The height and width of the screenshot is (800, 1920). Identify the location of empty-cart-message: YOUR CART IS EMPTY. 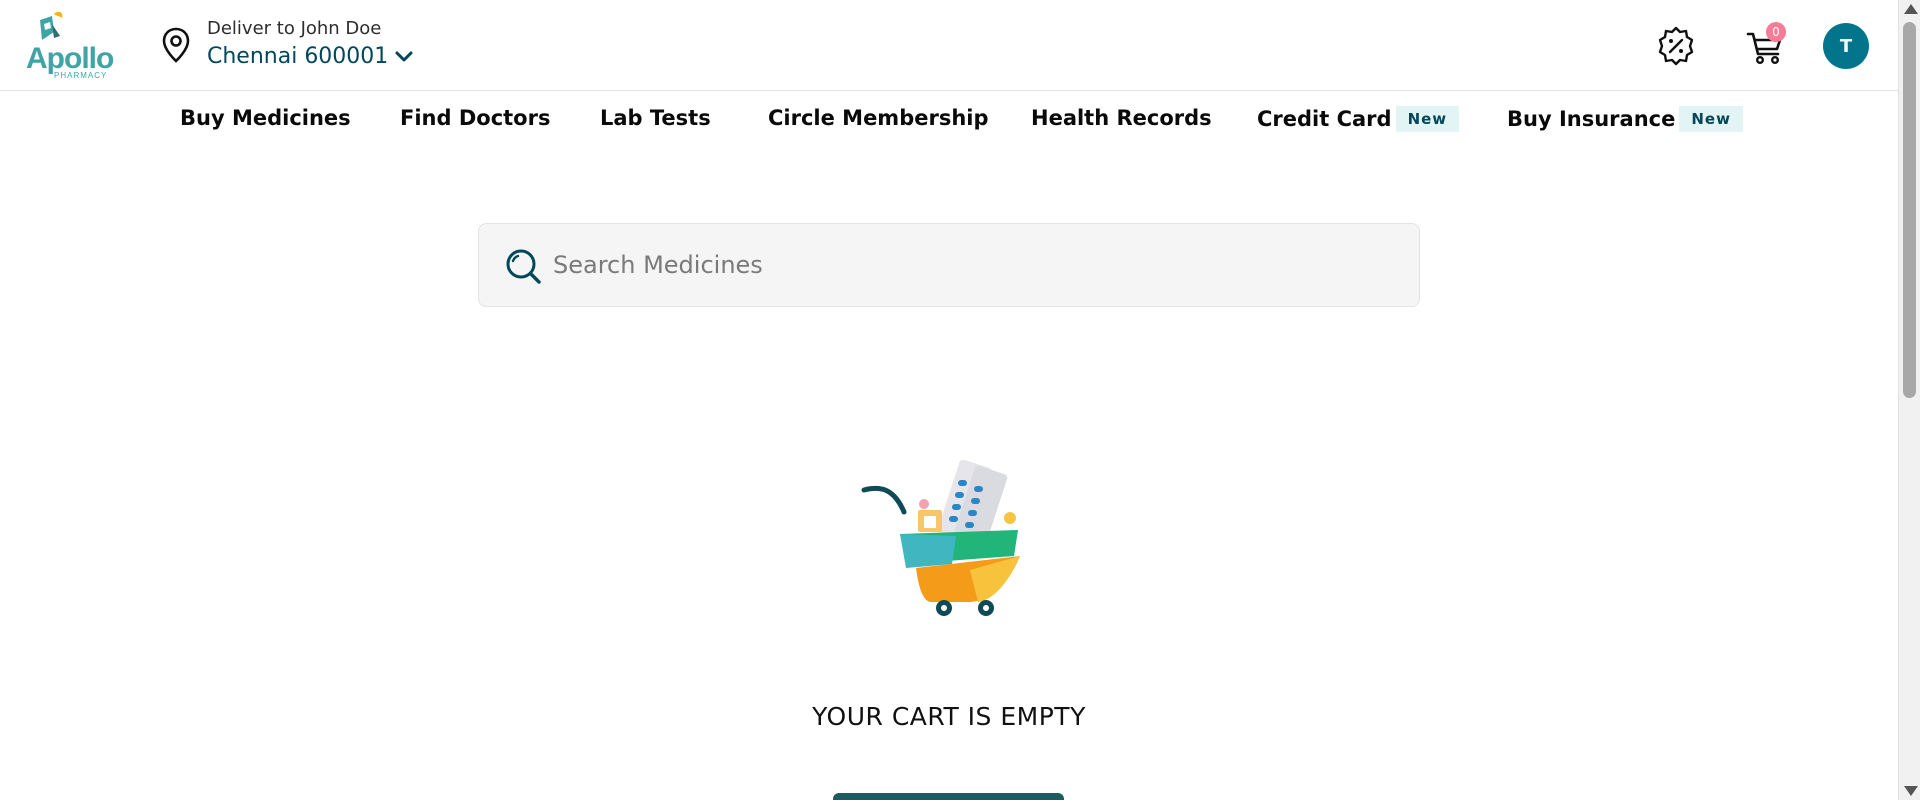
(949, 716).